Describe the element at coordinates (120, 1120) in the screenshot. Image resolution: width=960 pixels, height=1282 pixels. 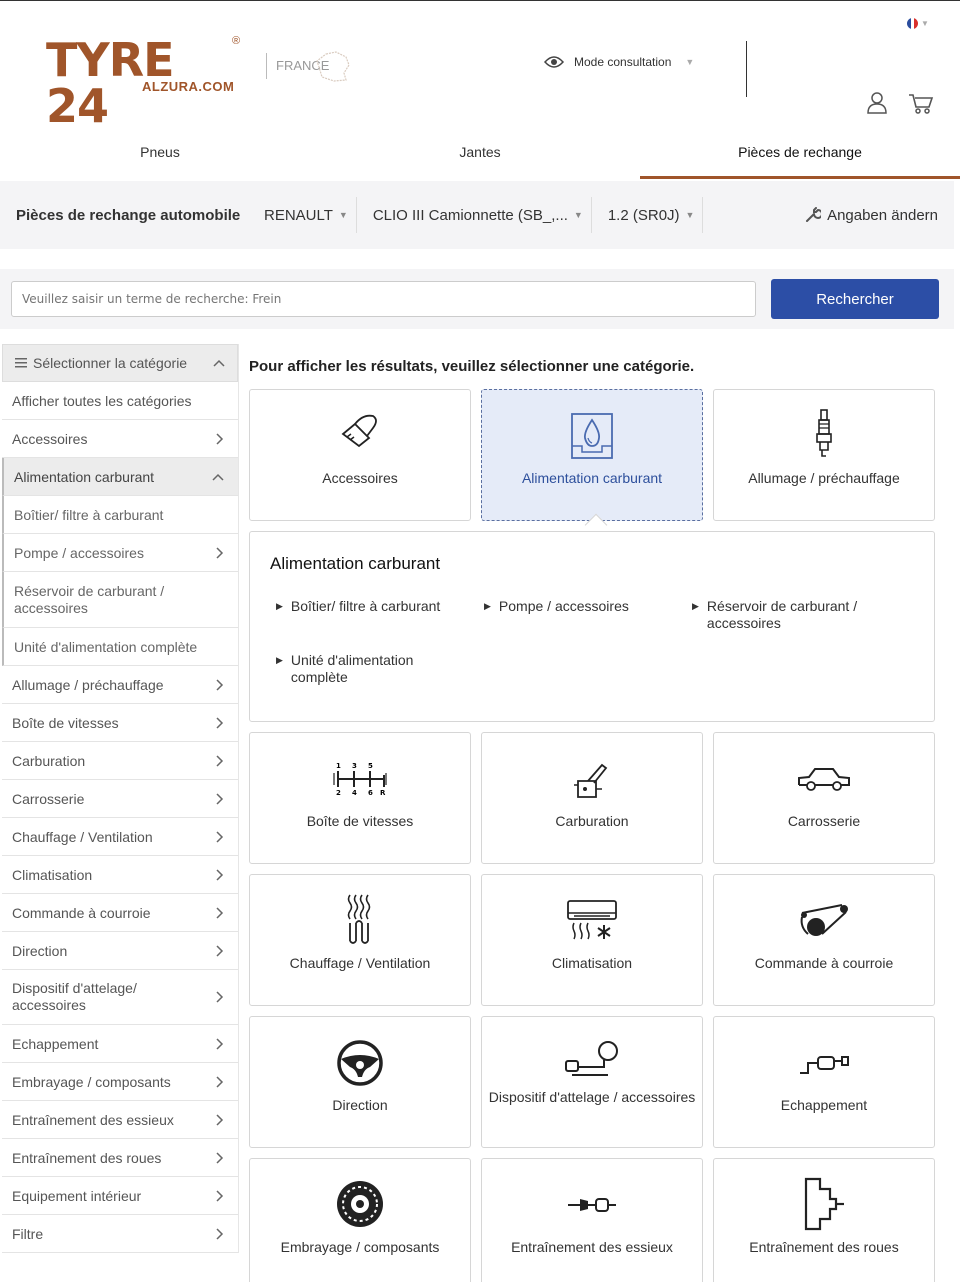
I see `sidebar-item-entrainement-essieux: Entraînement des essieux` at that location.